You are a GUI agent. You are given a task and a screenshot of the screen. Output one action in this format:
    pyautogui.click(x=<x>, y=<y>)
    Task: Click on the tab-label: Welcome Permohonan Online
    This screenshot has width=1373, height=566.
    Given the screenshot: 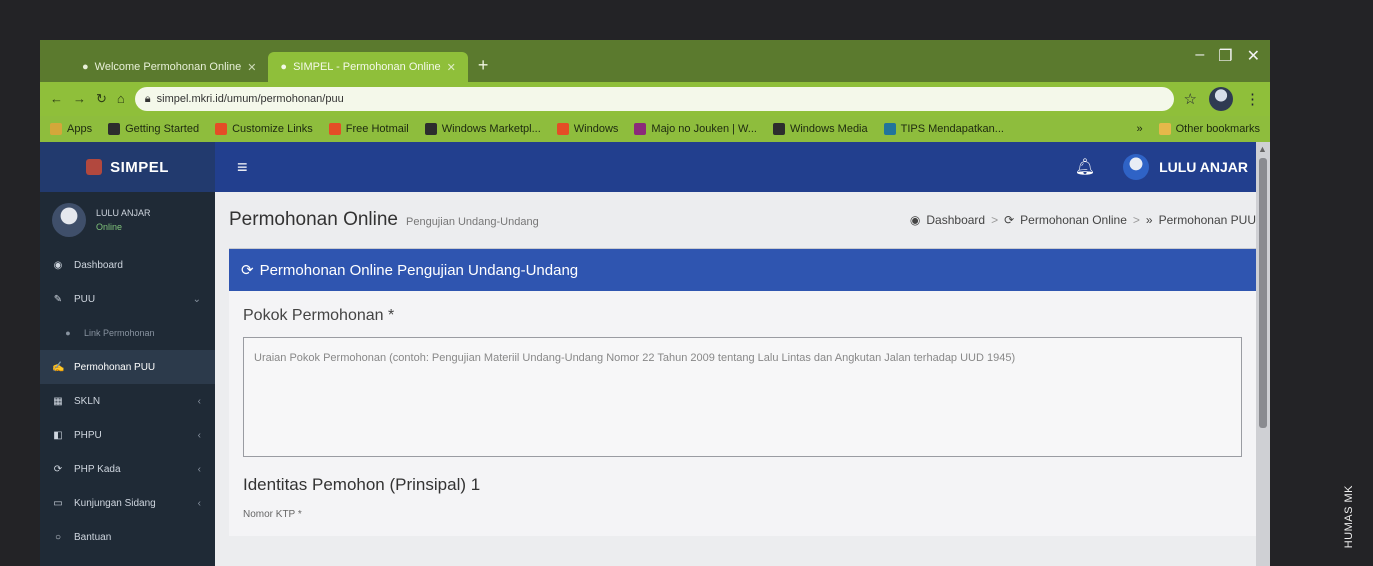 What is the action you would take?
    pyautogui.click(x=168, y=67)
    